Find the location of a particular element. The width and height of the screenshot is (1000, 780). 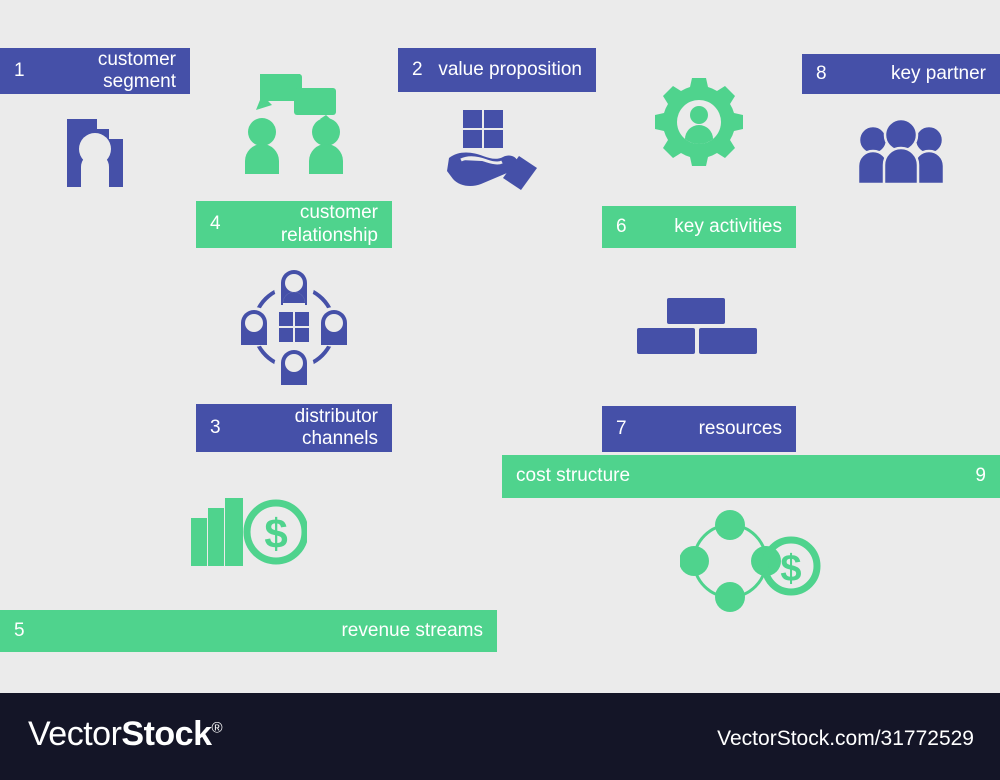

block-label: revenue streams is located at coordinates (412, 630).